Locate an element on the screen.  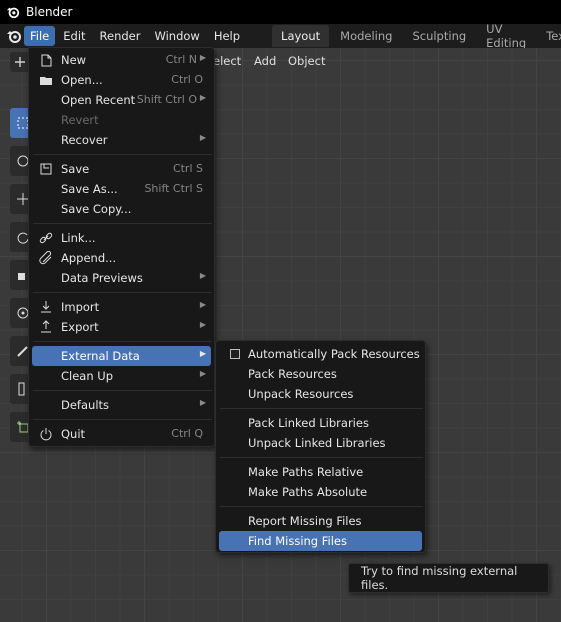
menu-item-find-missing-files: Find Missing Files is located at coordinates (320, 541).